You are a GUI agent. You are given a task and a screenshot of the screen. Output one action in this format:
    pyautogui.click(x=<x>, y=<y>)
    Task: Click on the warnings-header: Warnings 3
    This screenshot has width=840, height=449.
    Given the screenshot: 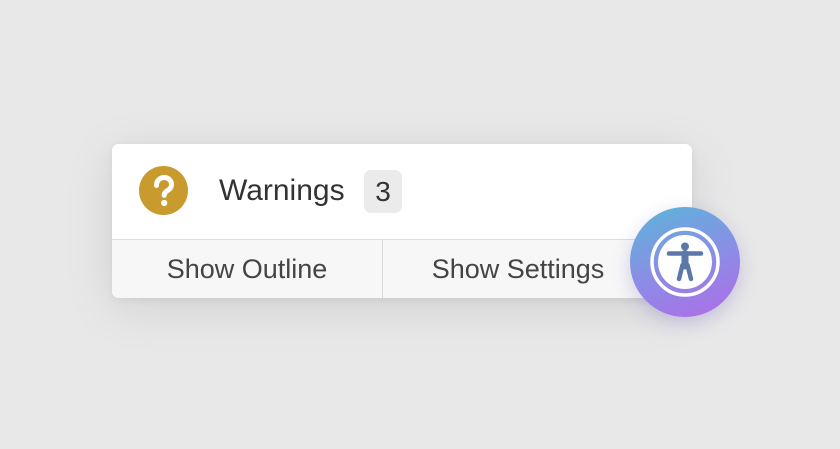 What is the action you would take?
    pyautogui.click(x=402, y=191)
    